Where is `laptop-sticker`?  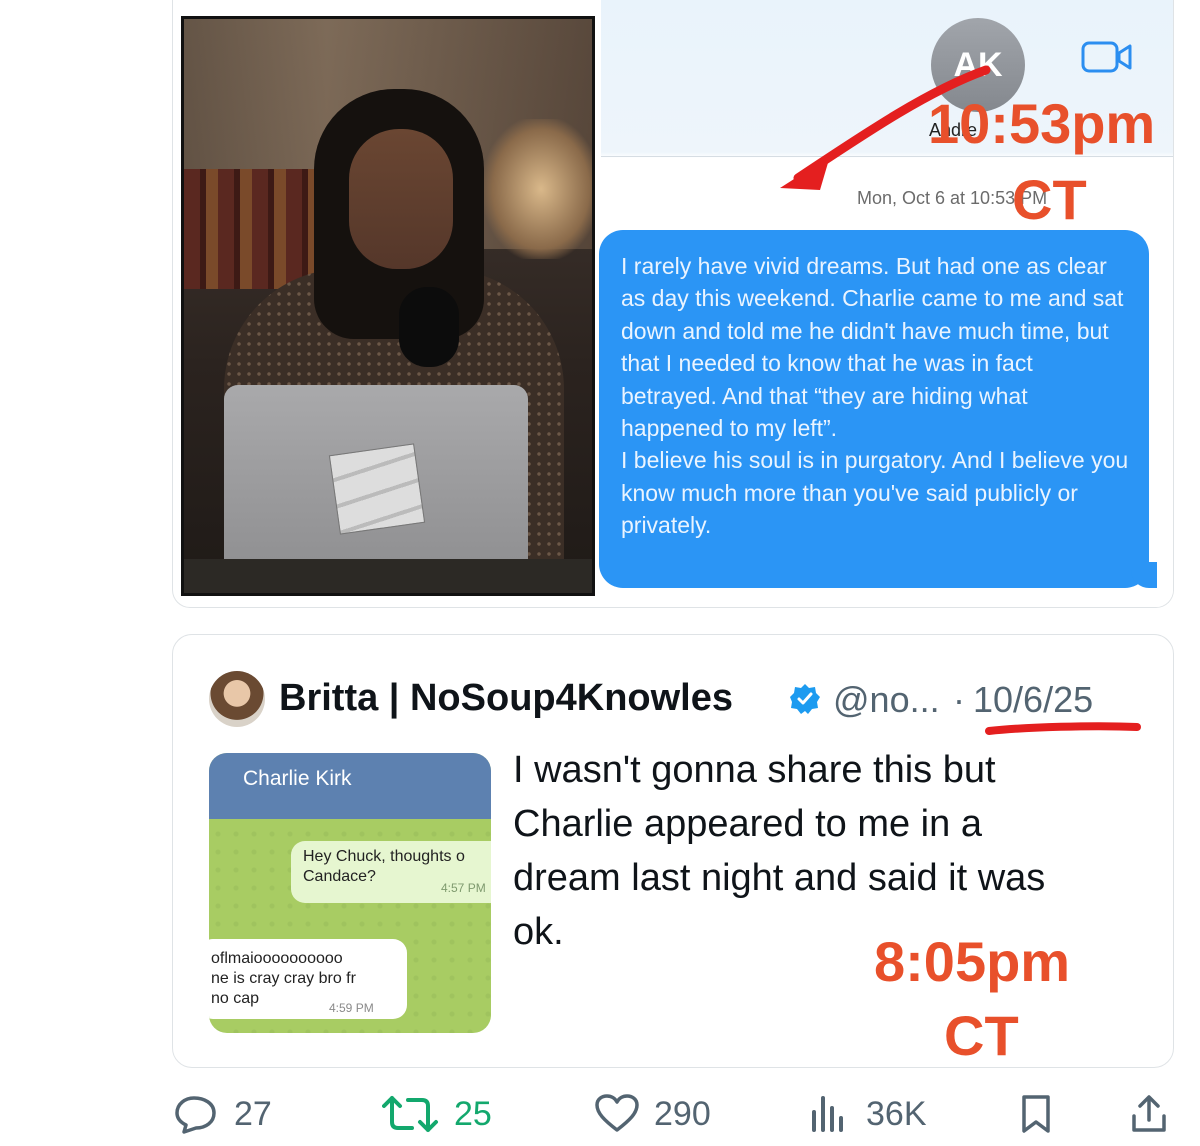 laptop-sticker is located at coordinates (377, 489).